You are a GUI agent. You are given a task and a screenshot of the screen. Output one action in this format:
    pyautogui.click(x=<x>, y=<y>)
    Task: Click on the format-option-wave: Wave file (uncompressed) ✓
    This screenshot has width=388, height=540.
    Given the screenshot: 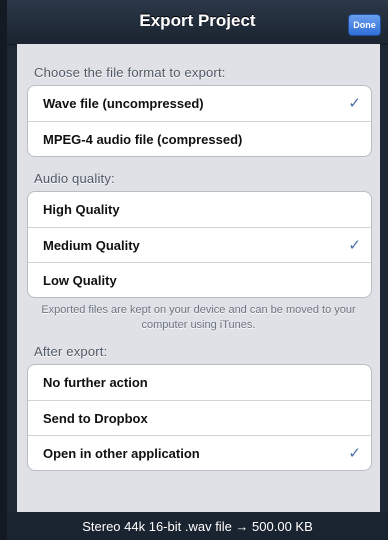 What is the action you would take?
    pyautogui.click(x=199, y=103)
    